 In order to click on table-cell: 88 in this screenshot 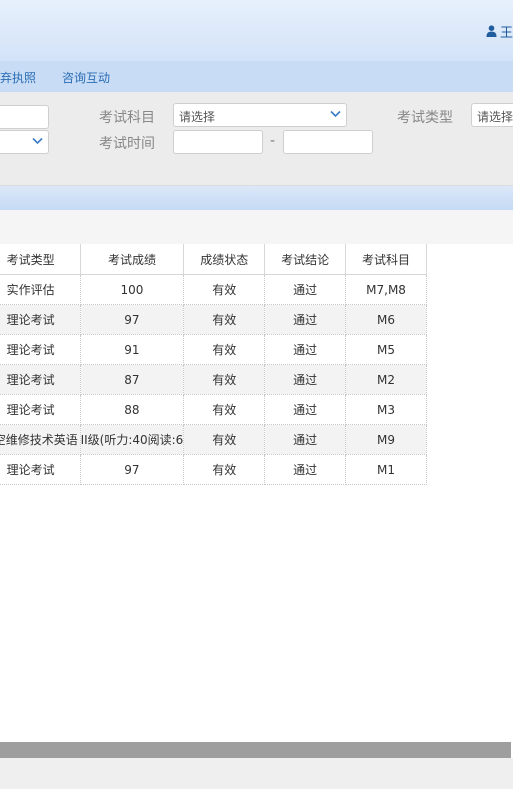, I will do `click(132, 409)`.